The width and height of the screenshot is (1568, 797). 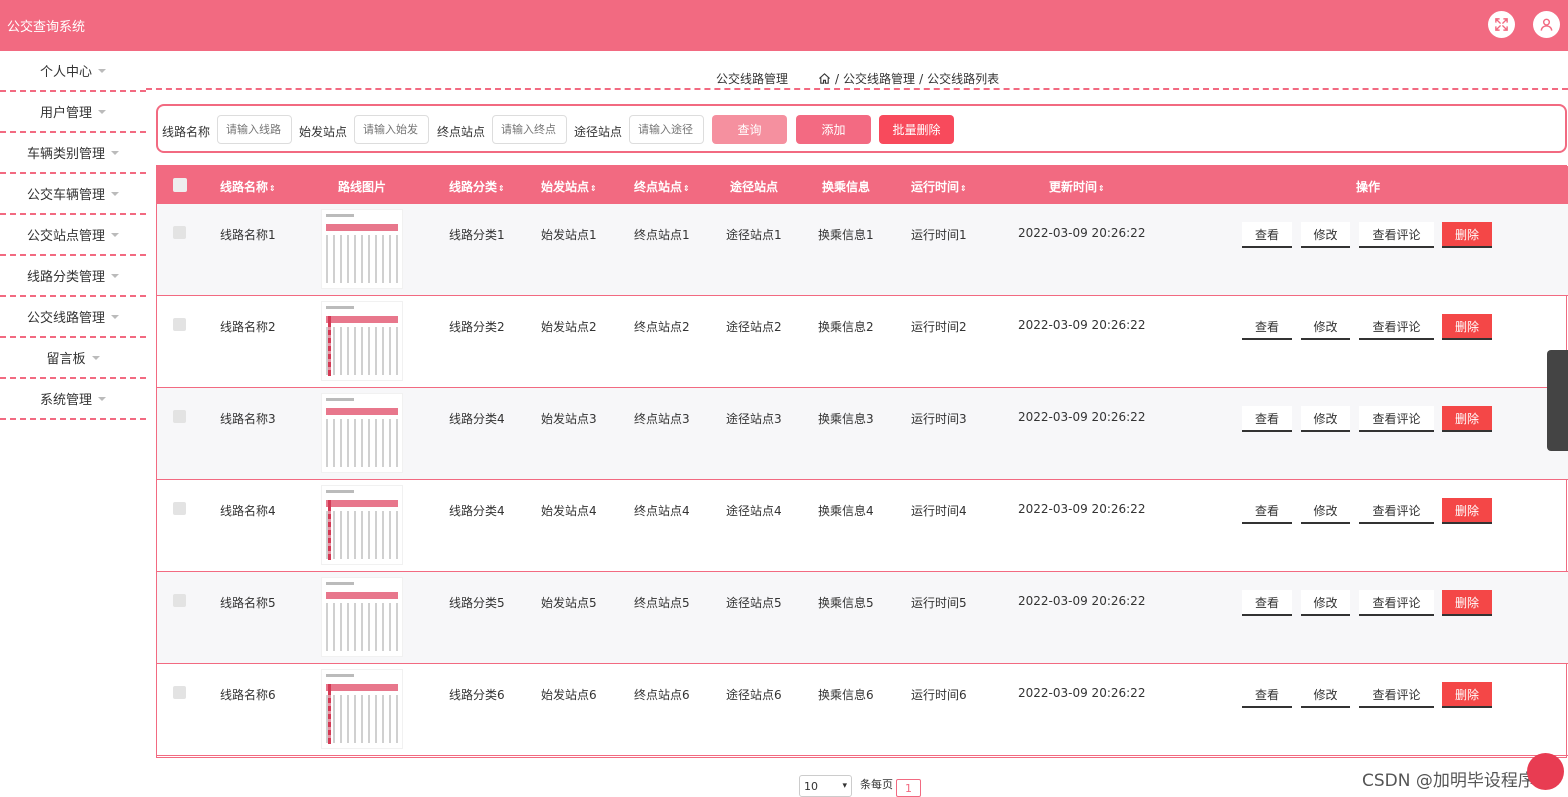 I want to click on cell-via: 途径站点5, so click(x=754, y=603).